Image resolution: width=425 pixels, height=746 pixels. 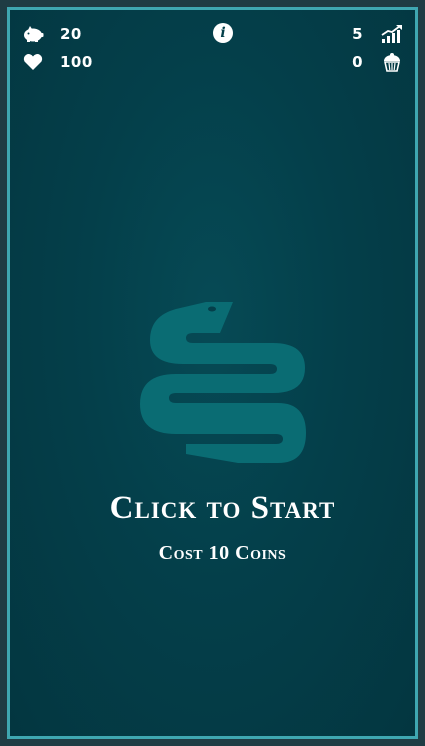 I want to click on chart-growth-icon, so click(x=392, y=34).